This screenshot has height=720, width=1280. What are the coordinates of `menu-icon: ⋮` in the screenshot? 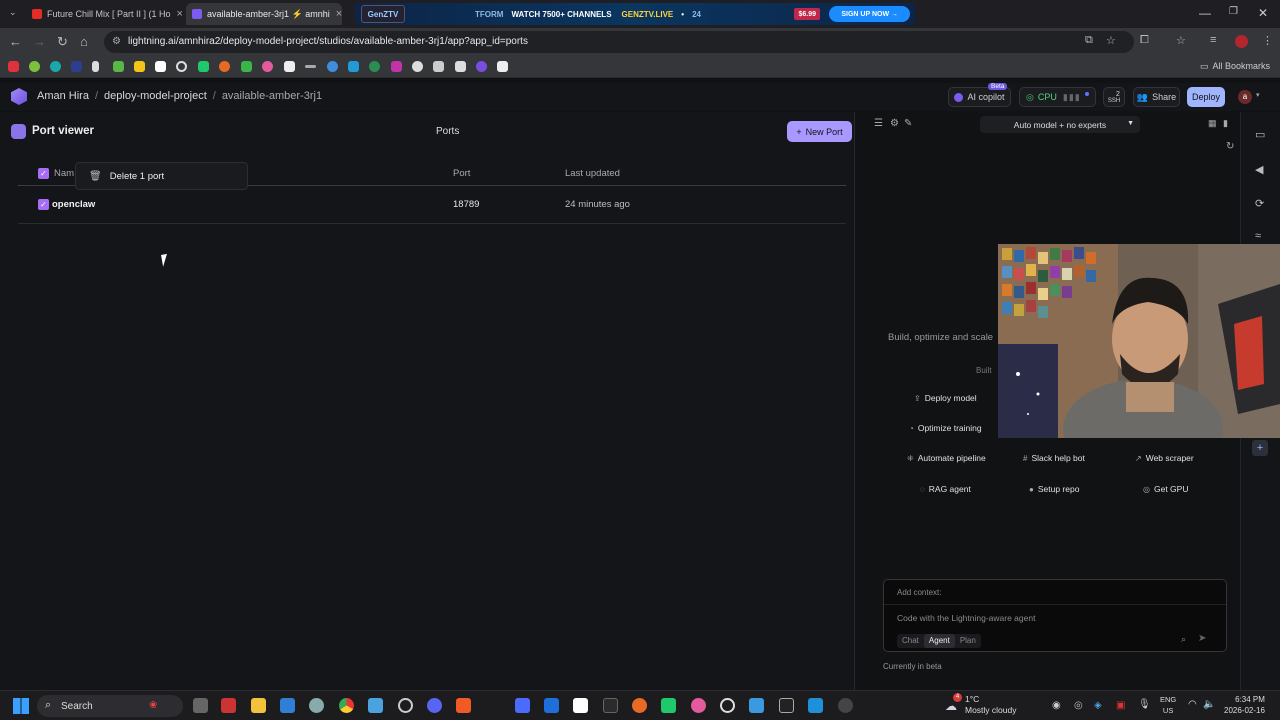 It's located at (1267, 40).